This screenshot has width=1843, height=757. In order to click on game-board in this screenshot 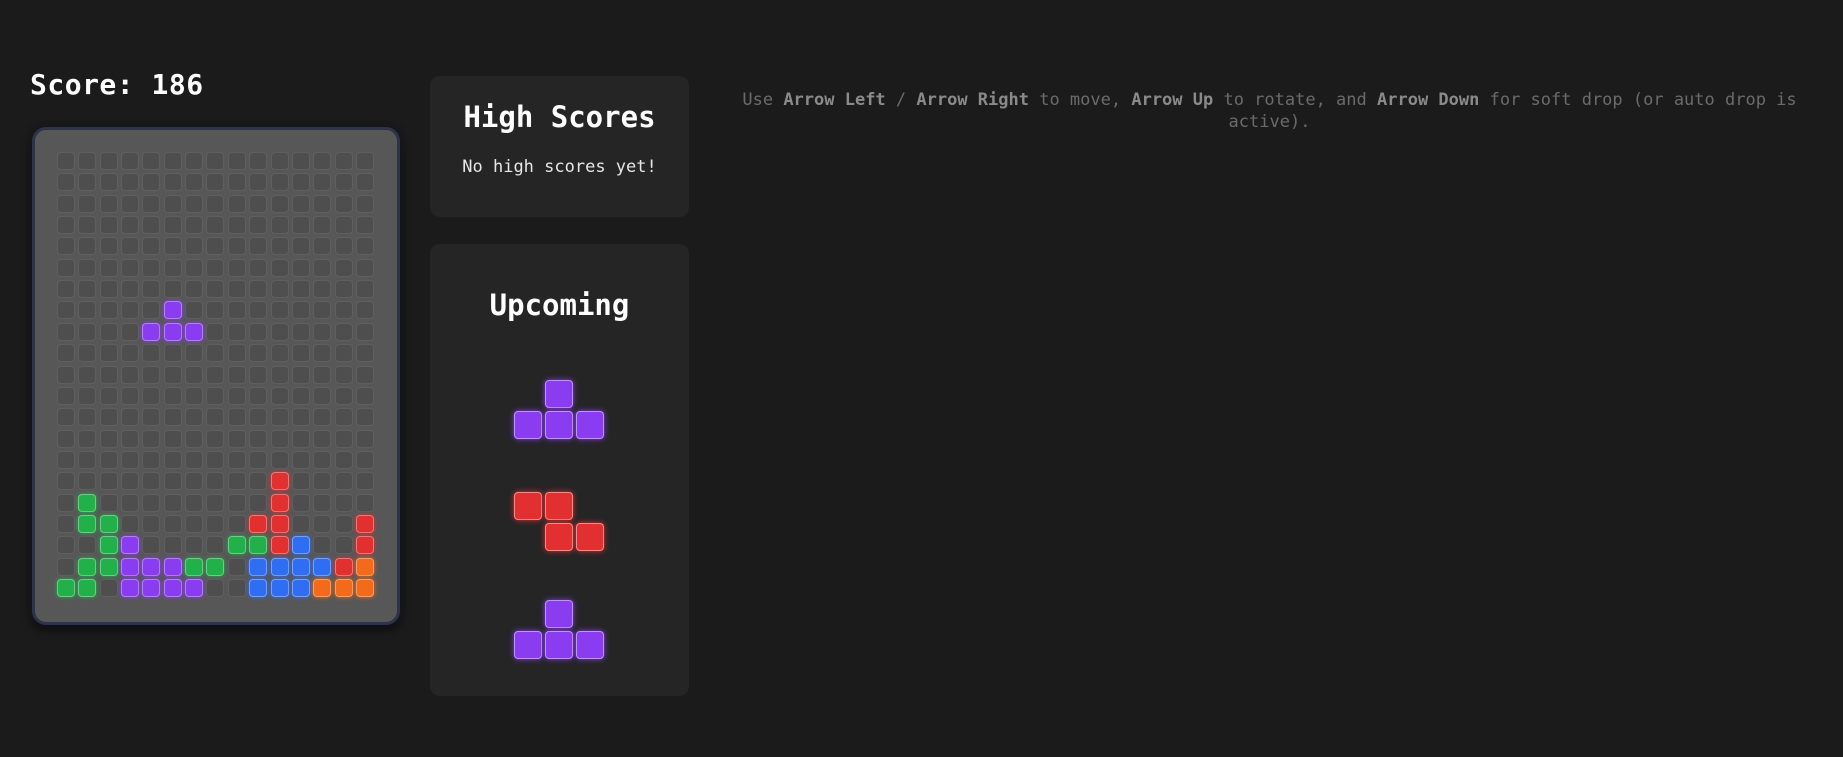, I will do `click(216, 376)`.